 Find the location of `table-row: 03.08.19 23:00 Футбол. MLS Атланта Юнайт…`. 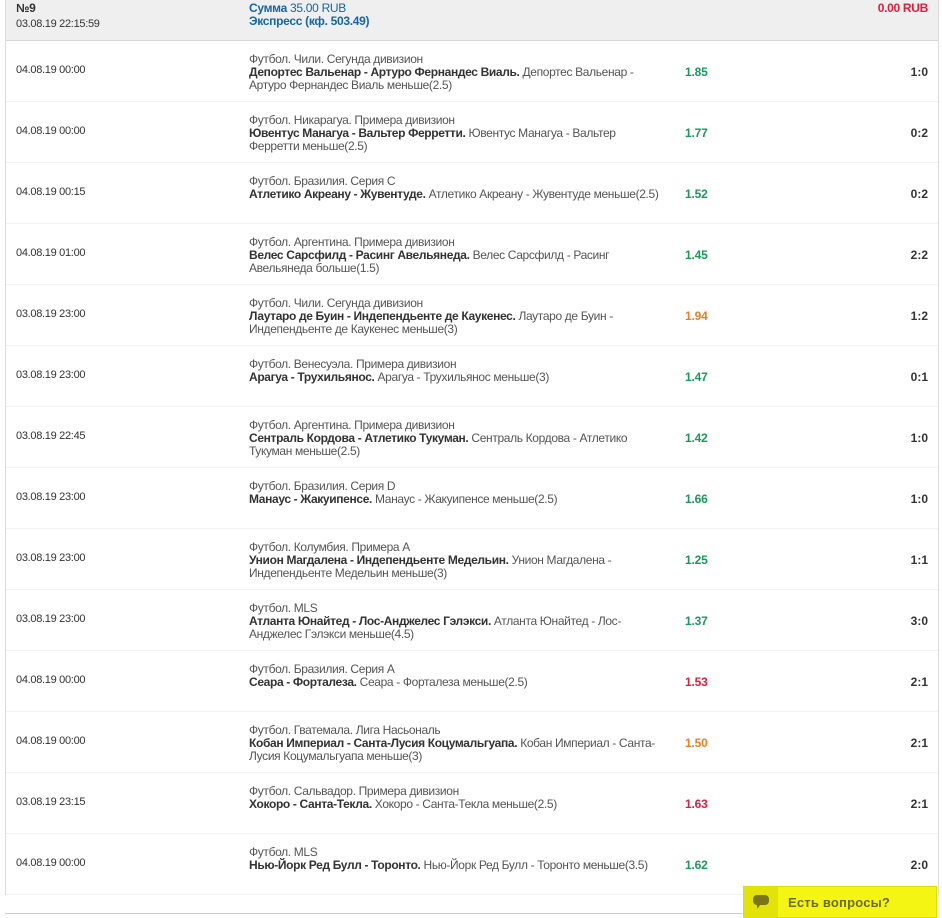

table-row: 03.08.19 23:00 Футбол. MLS Атланта Юнайт… is located at coordinates (472, 620).